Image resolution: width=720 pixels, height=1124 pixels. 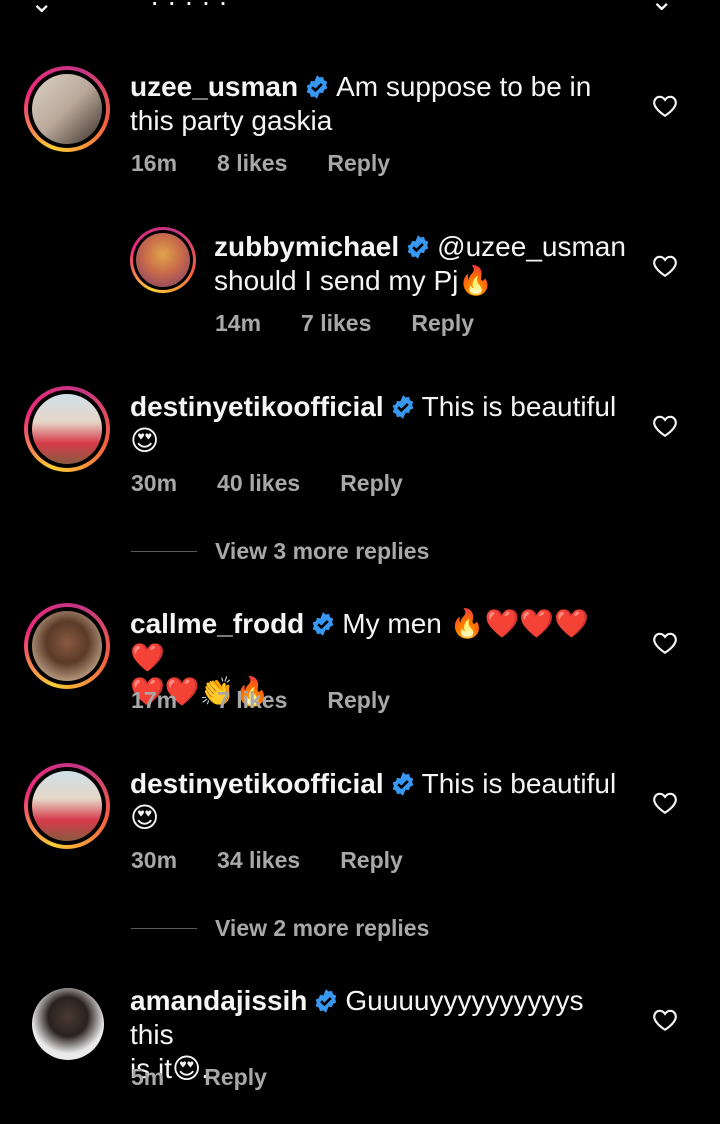 I want to click on header-partial: ⌄ · · · · · ⌄, so click(x=352, y=9).